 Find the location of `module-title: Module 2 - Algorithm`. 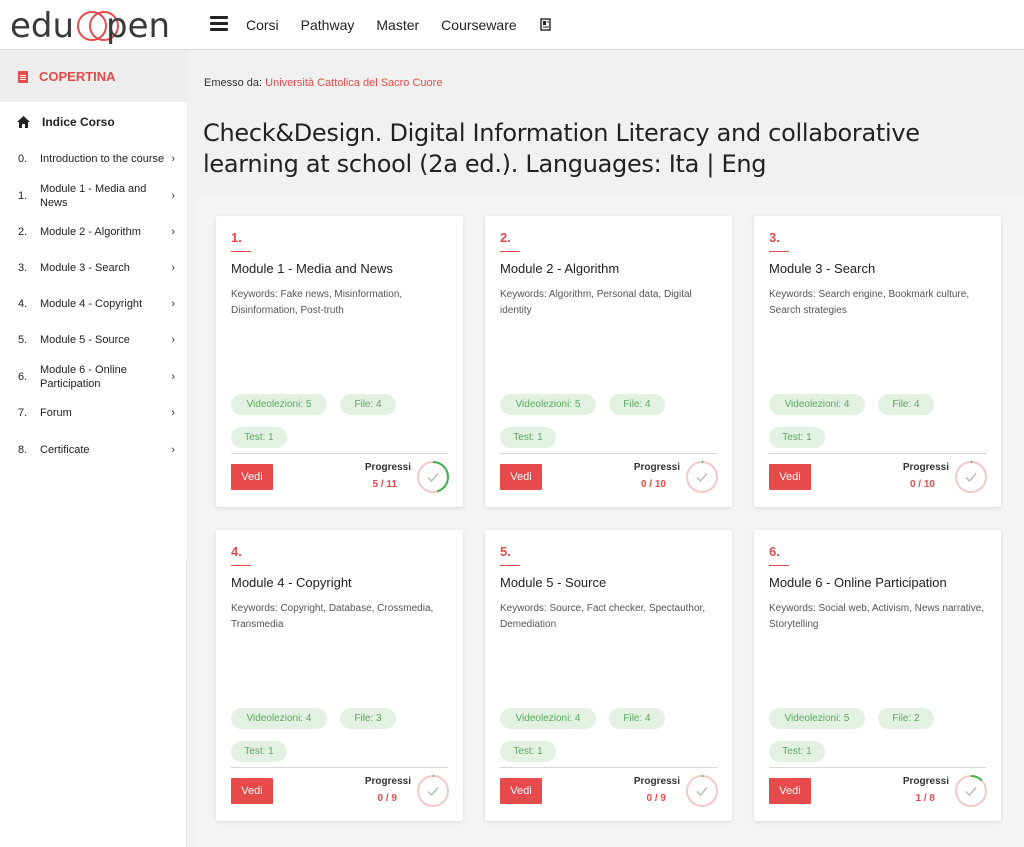

module-title: Module 2 - Algorithm is located at coordinates (559, 268).